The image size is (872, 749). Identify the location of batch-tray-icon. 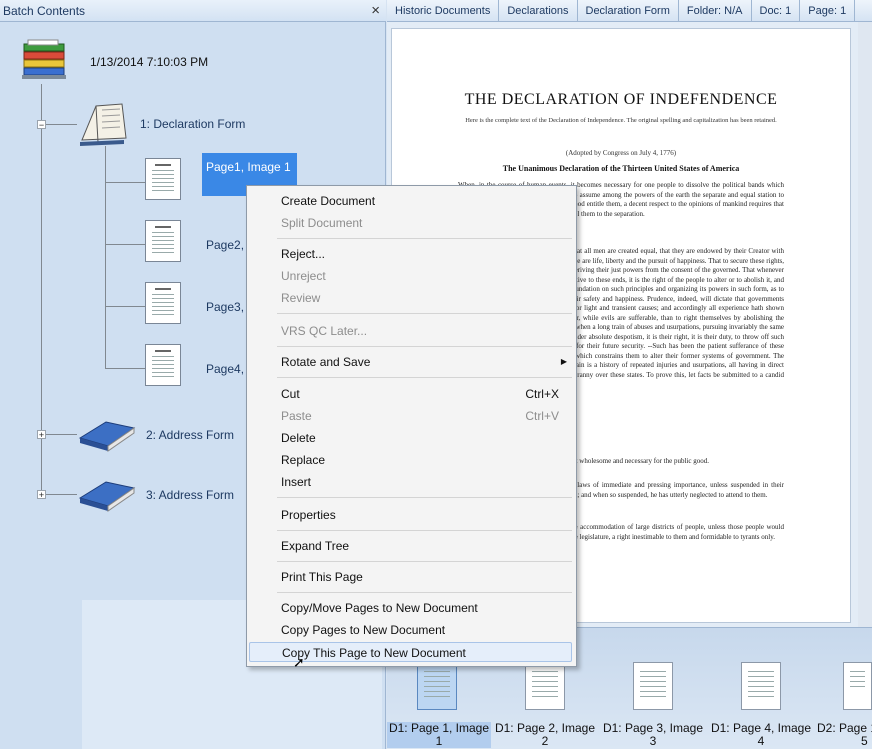
(44, 59).